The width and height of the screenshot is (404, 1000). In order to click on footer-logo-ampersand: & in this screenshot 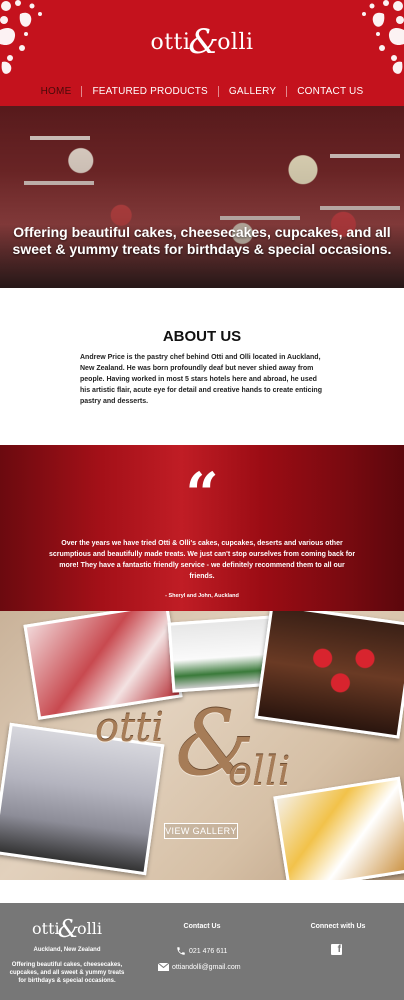, I will do `click(68, 929)`.